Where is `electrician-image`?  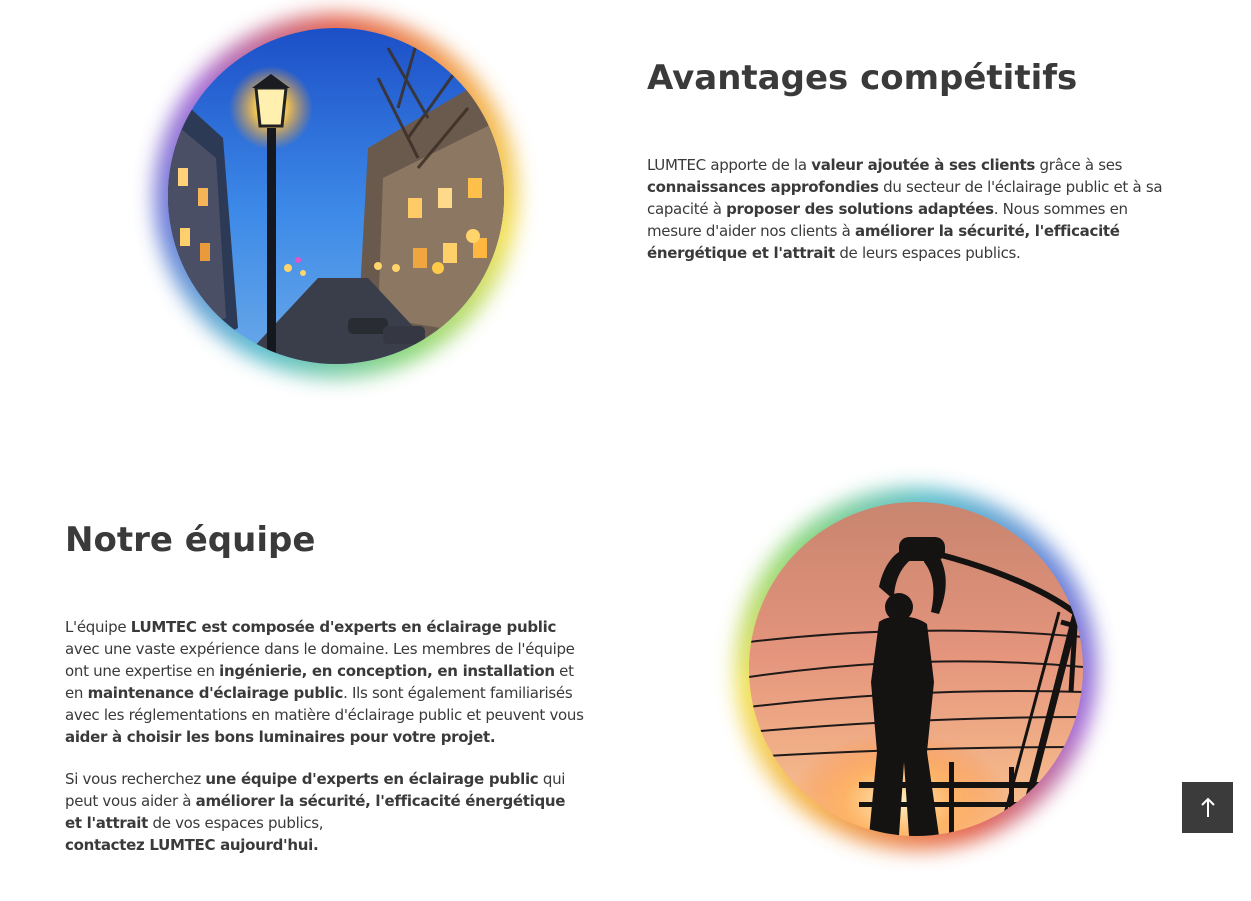
electrician-image is located at coordinates (916, 669).